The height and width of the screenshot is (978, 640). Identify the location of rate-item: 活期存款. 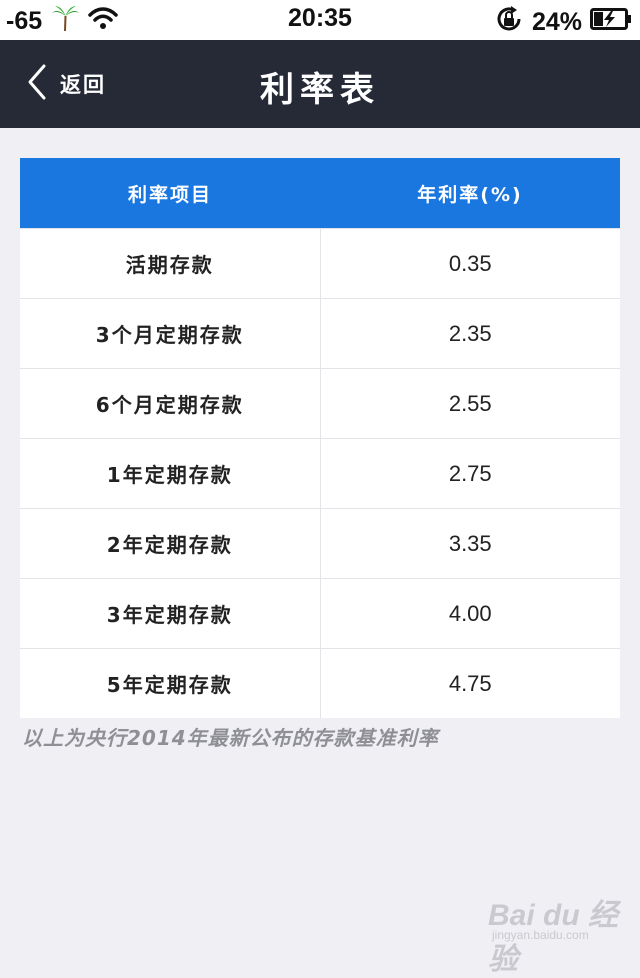
(170, 263).